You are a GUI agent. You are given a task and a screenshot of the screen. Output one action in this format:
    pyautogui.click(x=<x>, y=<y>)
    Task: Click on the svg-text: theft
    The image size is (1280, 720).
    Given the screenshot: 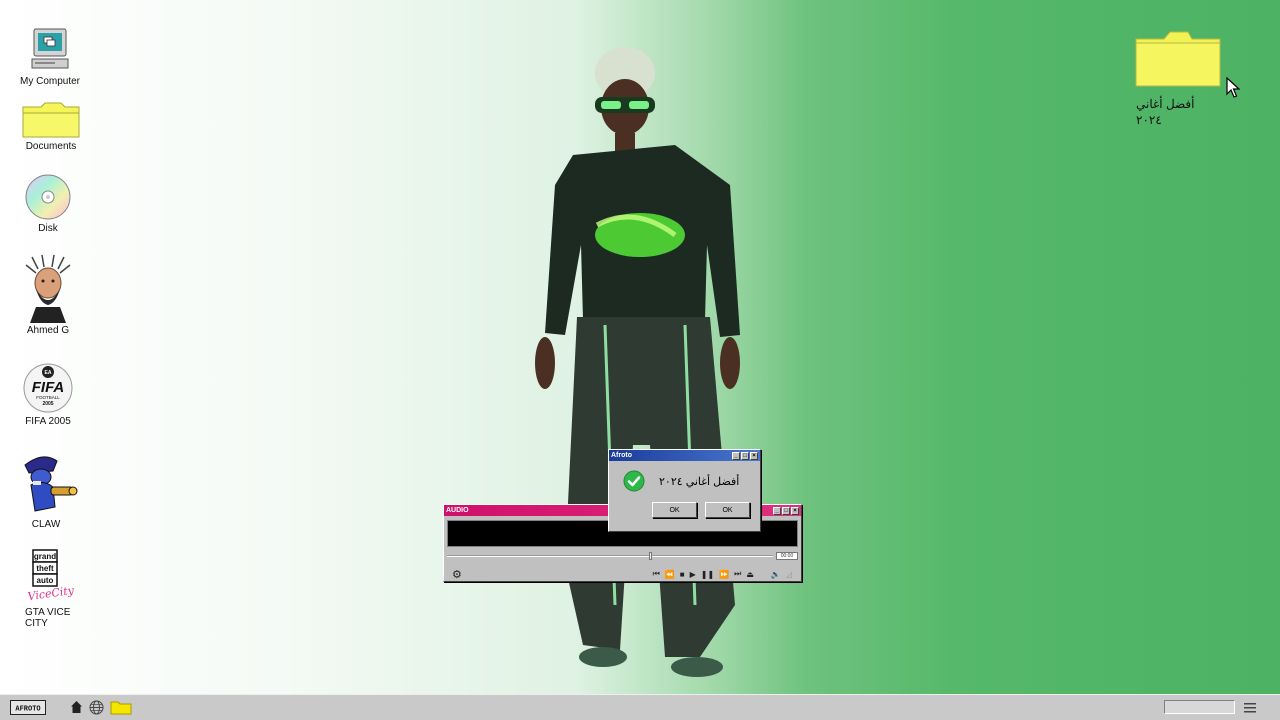 What is the action you would take?
    pyautogui.click(x=45, y=568)
    